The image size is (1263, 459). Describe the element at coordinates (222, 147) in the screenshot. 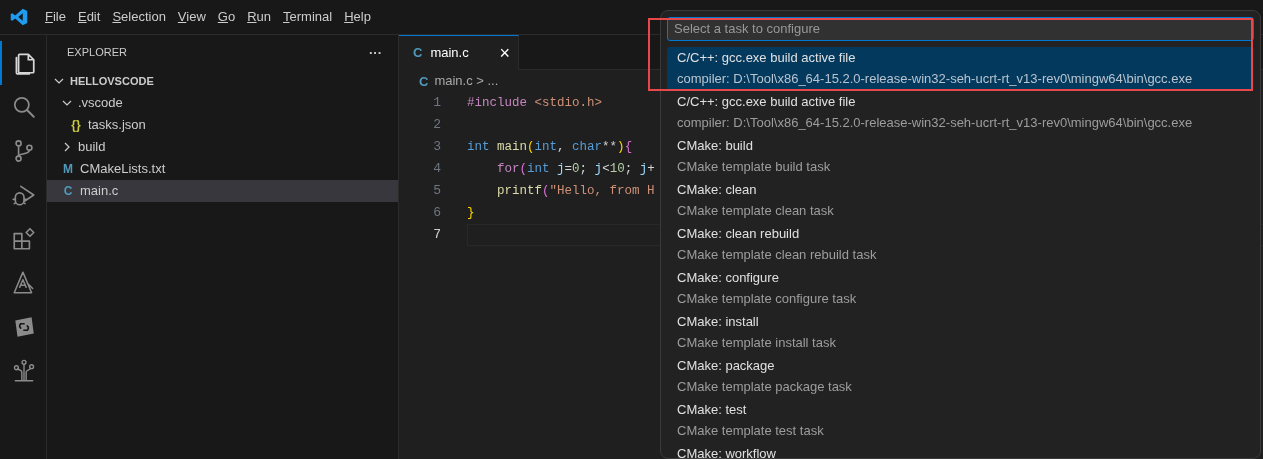

I see `tree-item: build` at that location.